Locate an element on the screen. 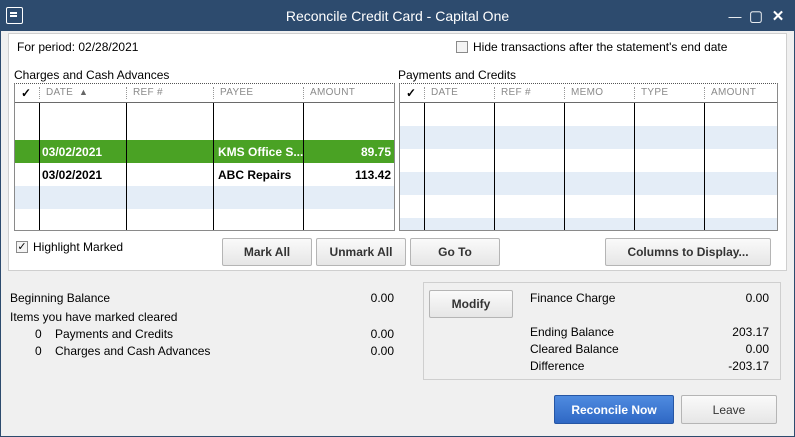 The width and height of the screenshot is (795, 437). row-payee: ABC Repairs is located at coordinates (255, 175).